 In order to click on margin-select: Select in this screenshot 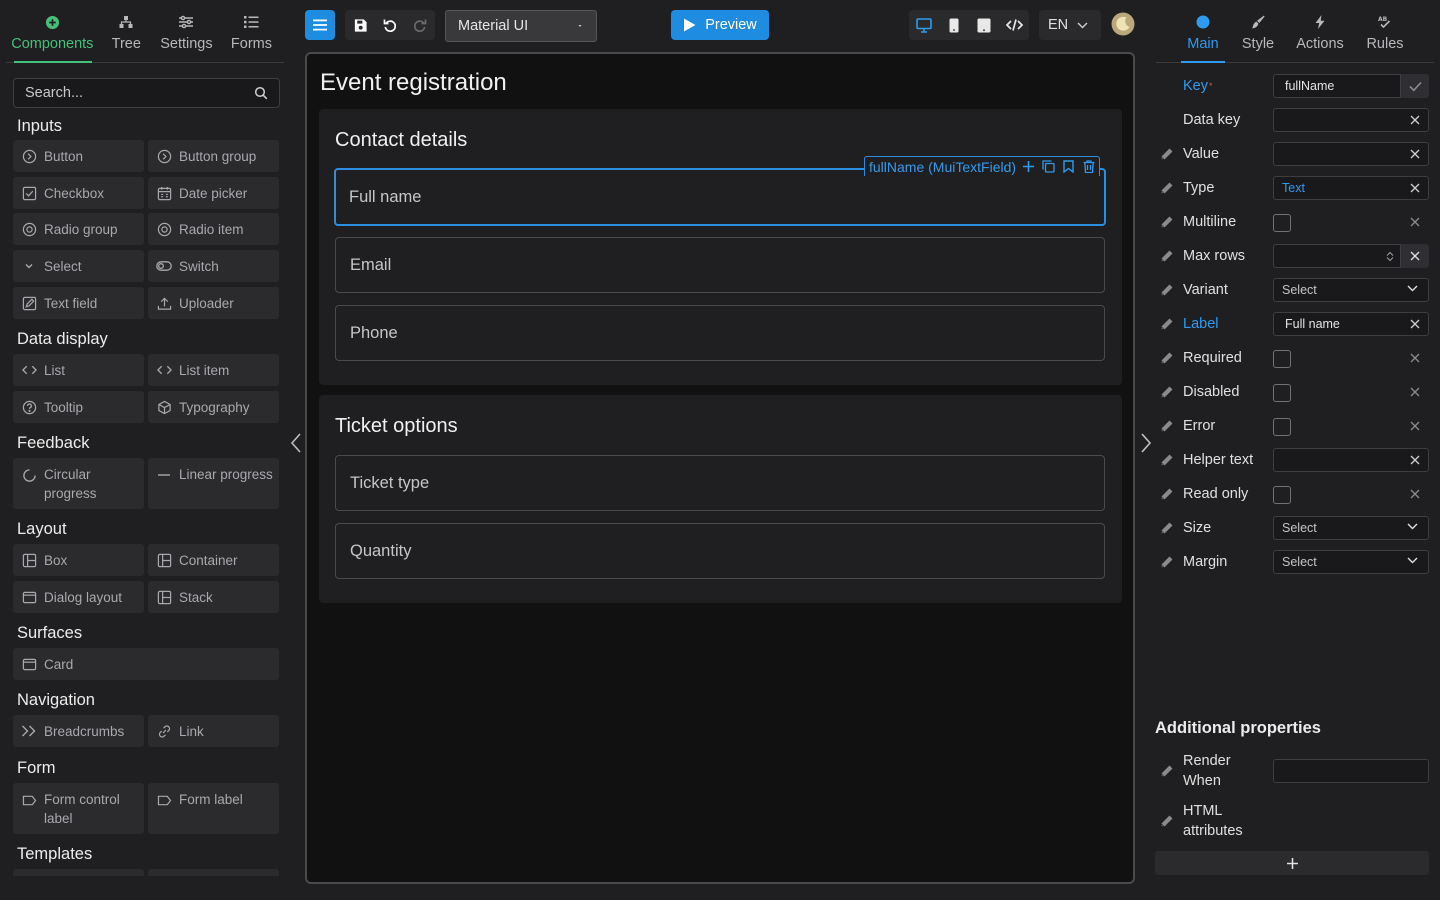, I will do `click(1351, 562)`.